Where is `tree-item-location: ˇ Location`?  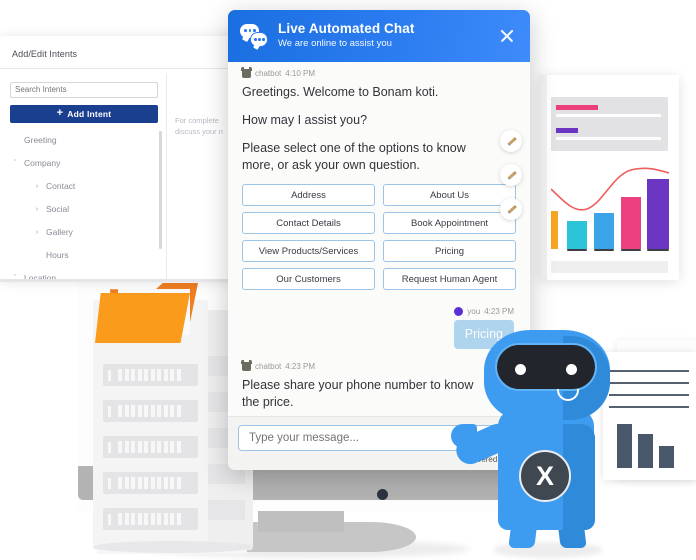 tree-item-location: ˇ Location is located at coordinates (84, 278).